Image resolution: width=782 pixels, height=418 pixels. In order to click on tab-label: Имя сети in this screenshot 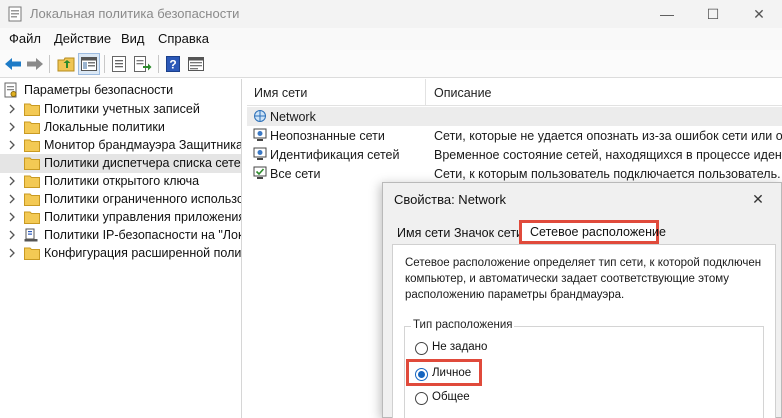, I will do `click(424, 233)`.